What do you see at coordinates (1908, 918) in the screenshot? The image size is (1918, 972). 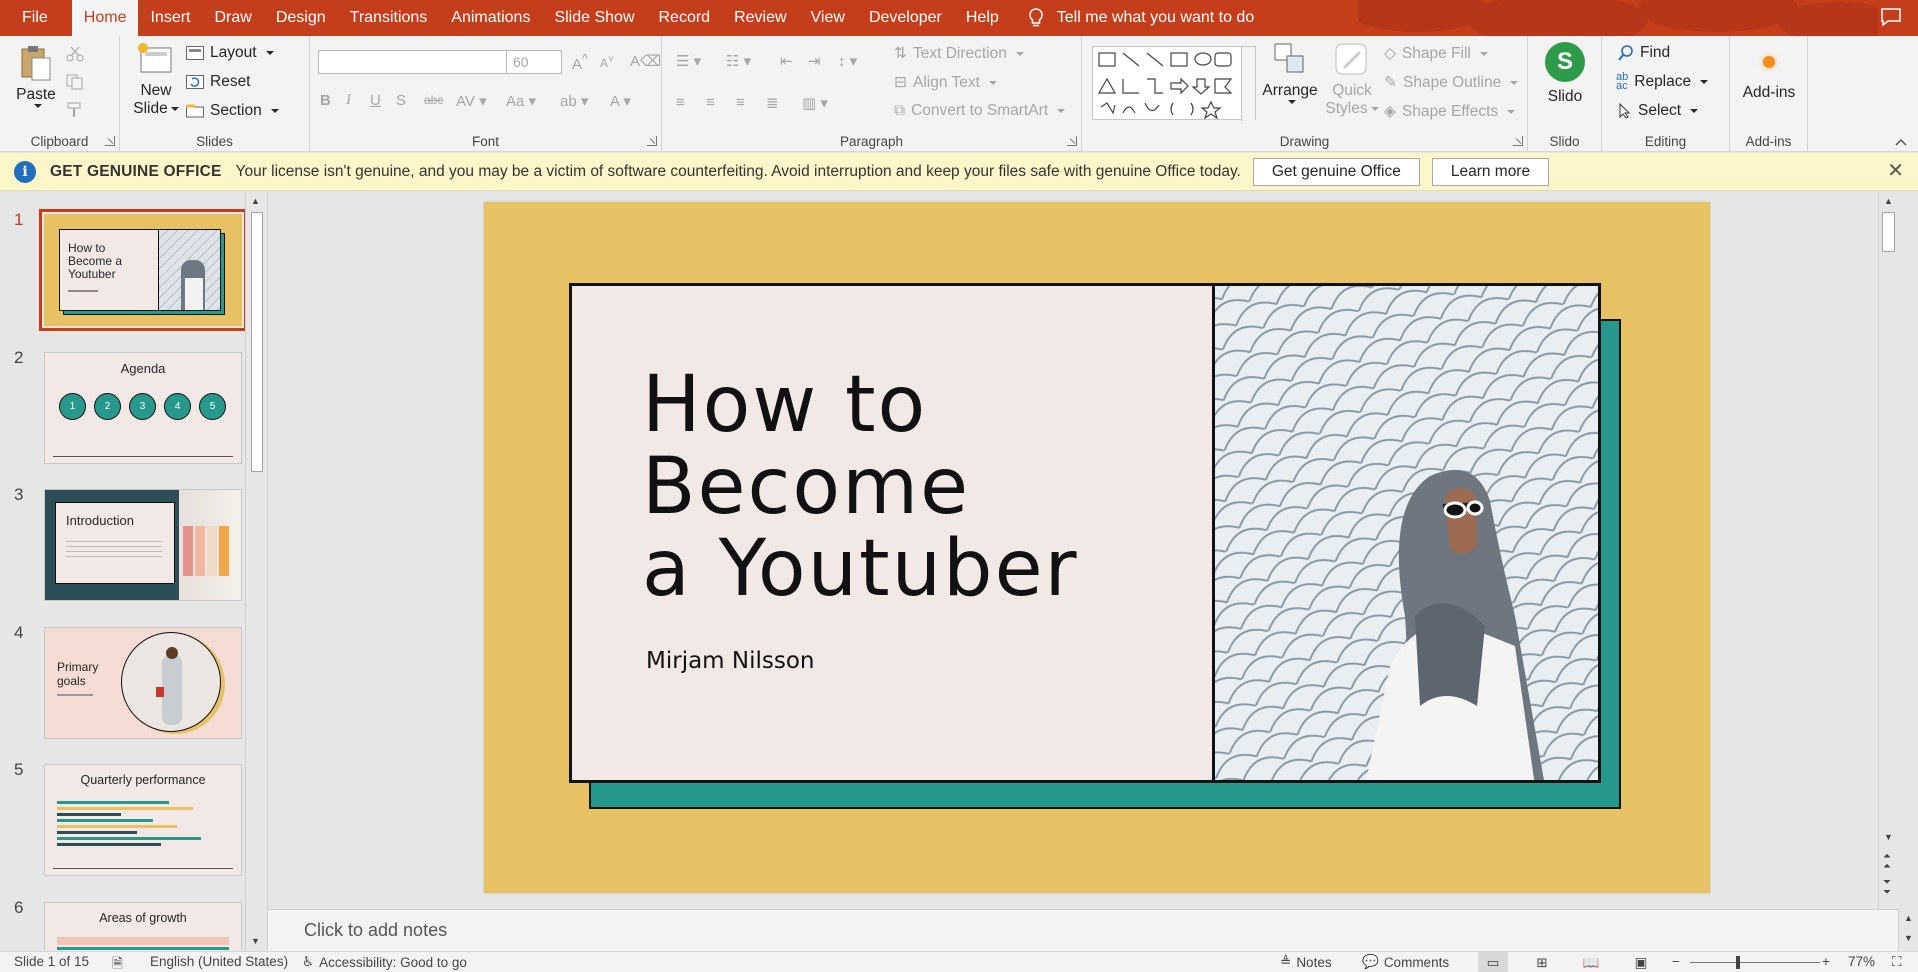 I see `notes-scroll-up-icon: ▲` at bounding box center [1908, 918].